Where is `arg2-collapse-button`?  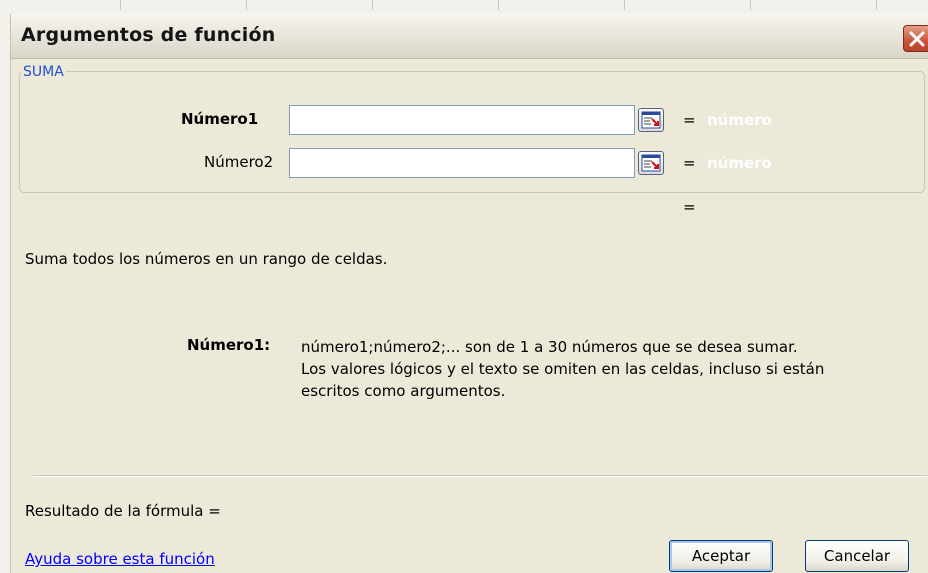 arg2-collapse-button is located at coordinates (651, 163).